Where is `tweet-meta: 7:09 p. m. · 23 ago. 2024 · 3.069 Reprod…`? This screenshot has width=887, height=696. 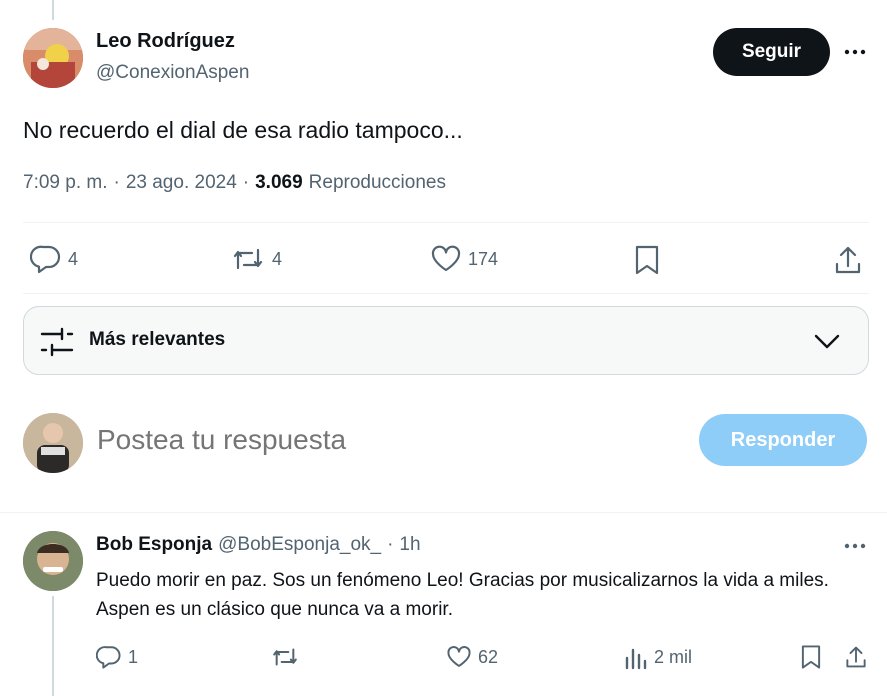
tweet-meta: 7:09 p. m. · 23 ago. 2024 · 3.069 Reprod… is located at coordinates (234, 183).